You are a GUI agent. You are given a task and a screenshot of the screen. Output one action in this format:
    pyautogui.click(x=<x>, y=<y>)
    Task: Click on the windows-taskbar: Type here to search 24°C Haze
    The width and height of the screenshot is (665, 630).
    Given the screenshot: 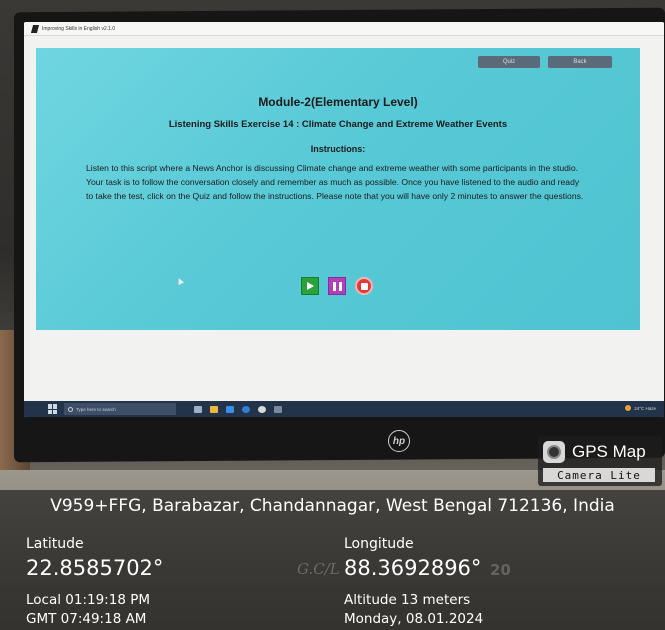 What is the action you would take?
    pyautogui.click(x=344, y=409)
    